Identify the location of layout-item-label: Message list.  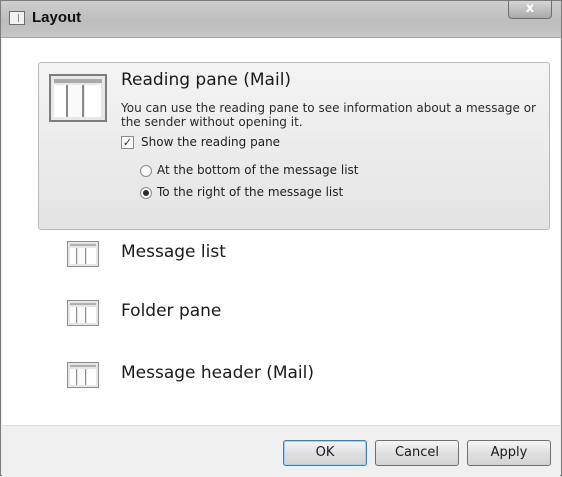
(173, 252).